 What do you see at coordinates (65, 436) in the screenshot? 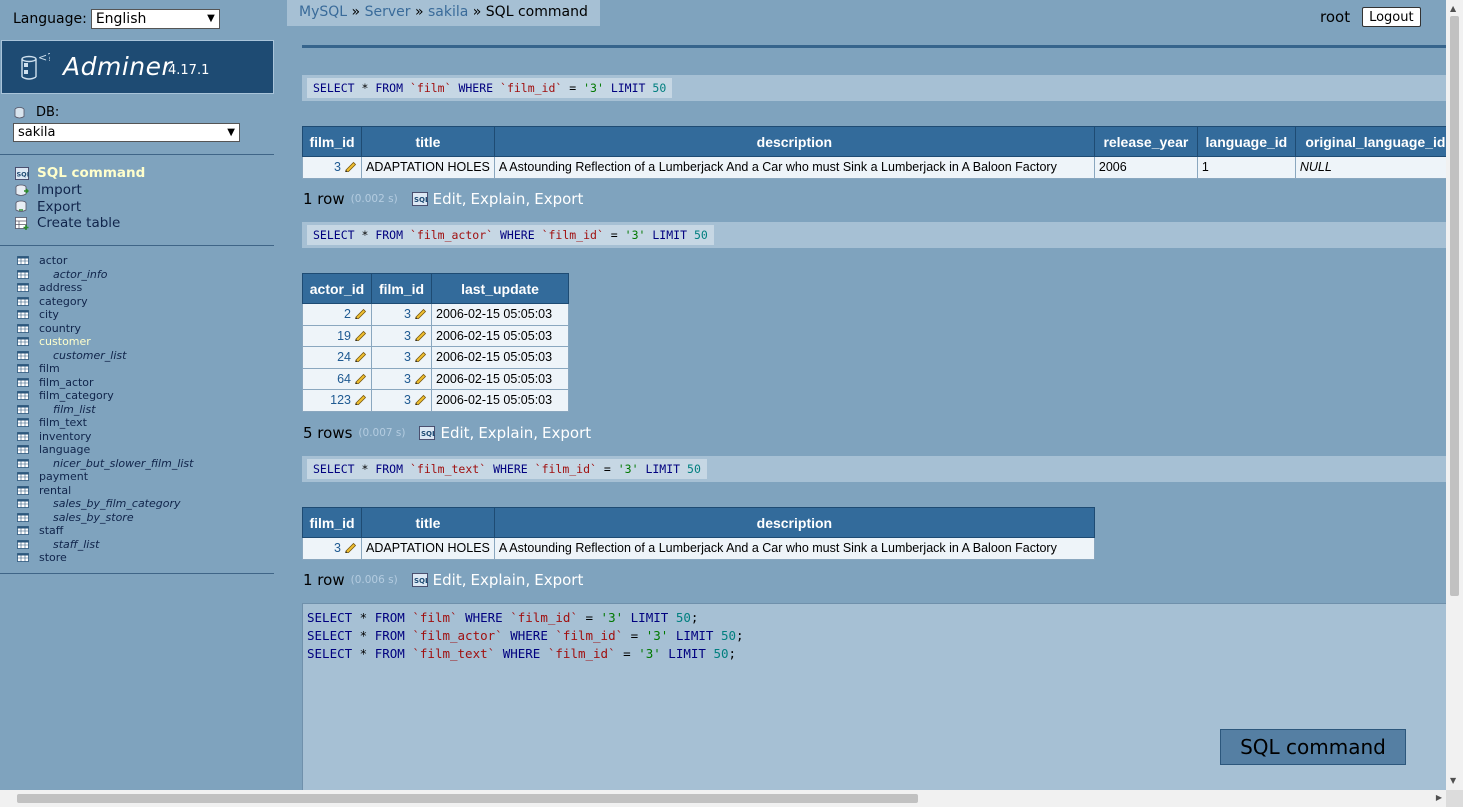
I see `table-link: inventory` at bounding box center [65, 436].